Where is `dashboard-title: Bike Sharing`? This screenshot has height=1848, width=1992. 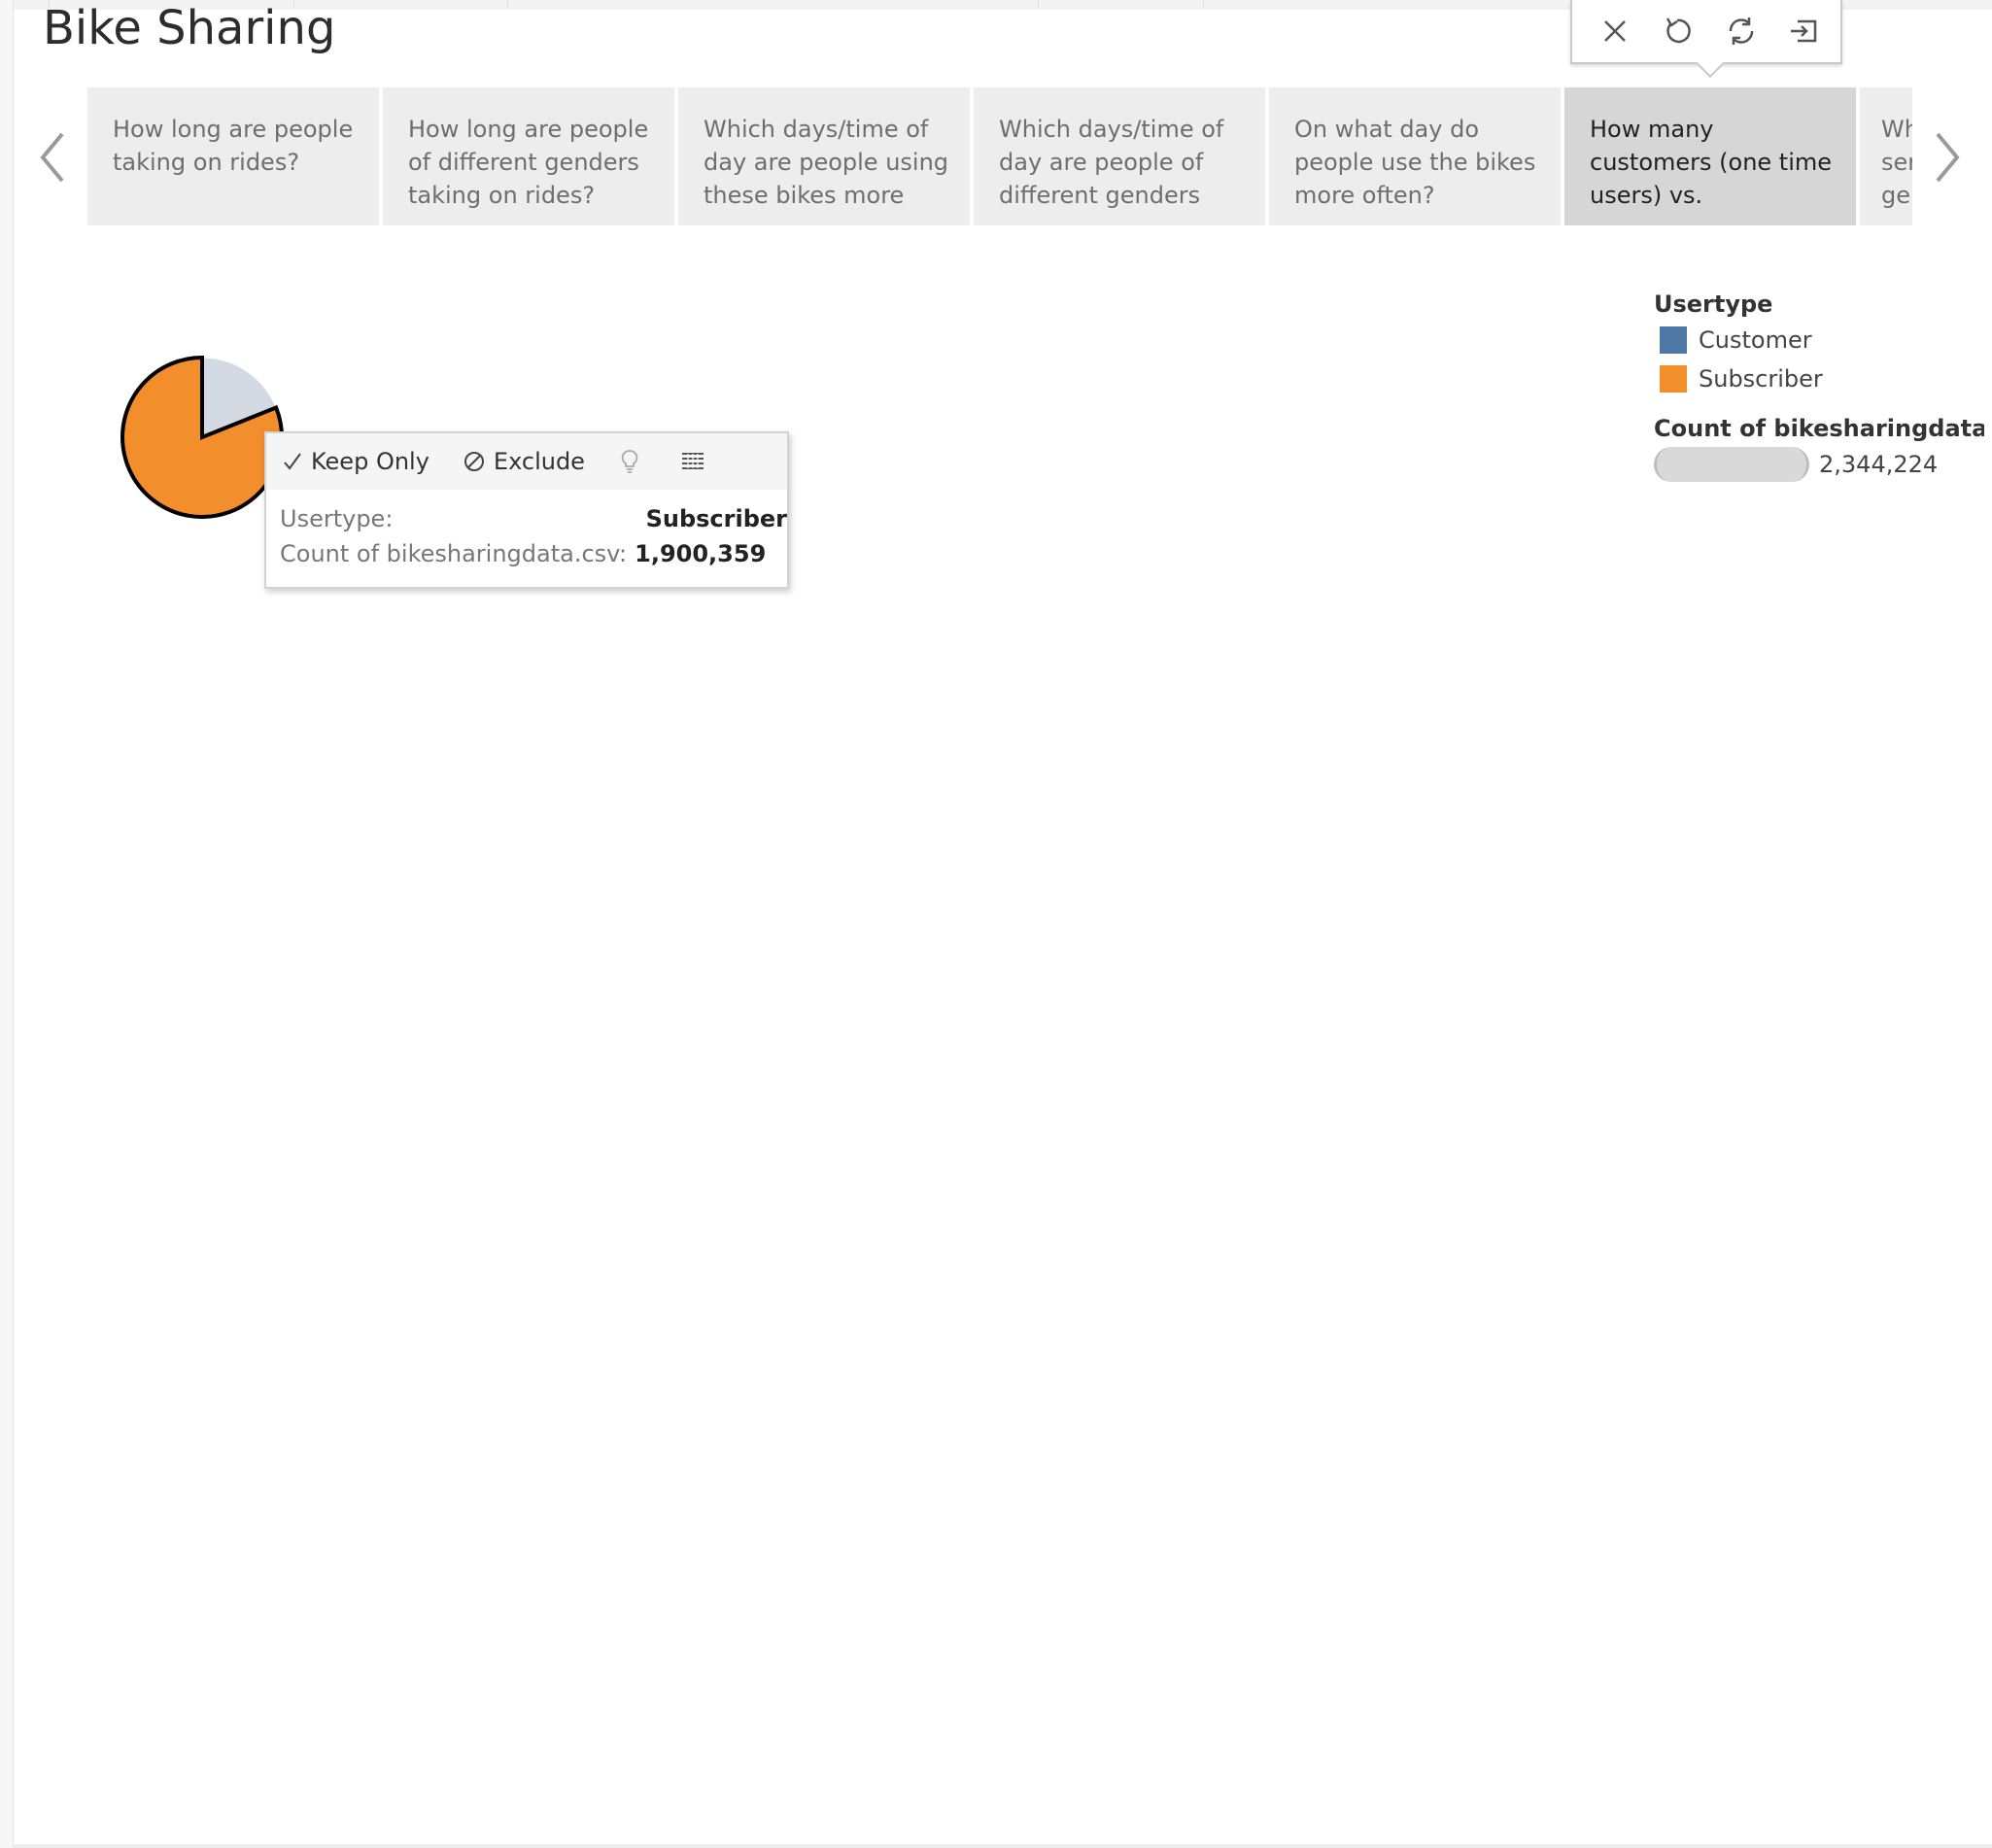 dashboard-title: Bike Sharing is located at coordinates (189, 28).